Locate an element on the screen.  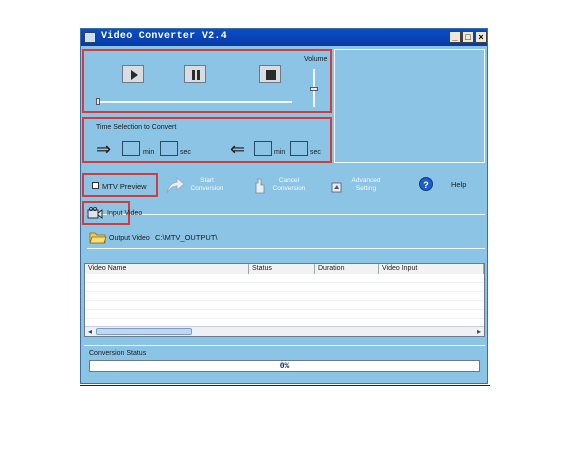
mtv-preview-label: MTV Preview is located at coordinates (124, 186).